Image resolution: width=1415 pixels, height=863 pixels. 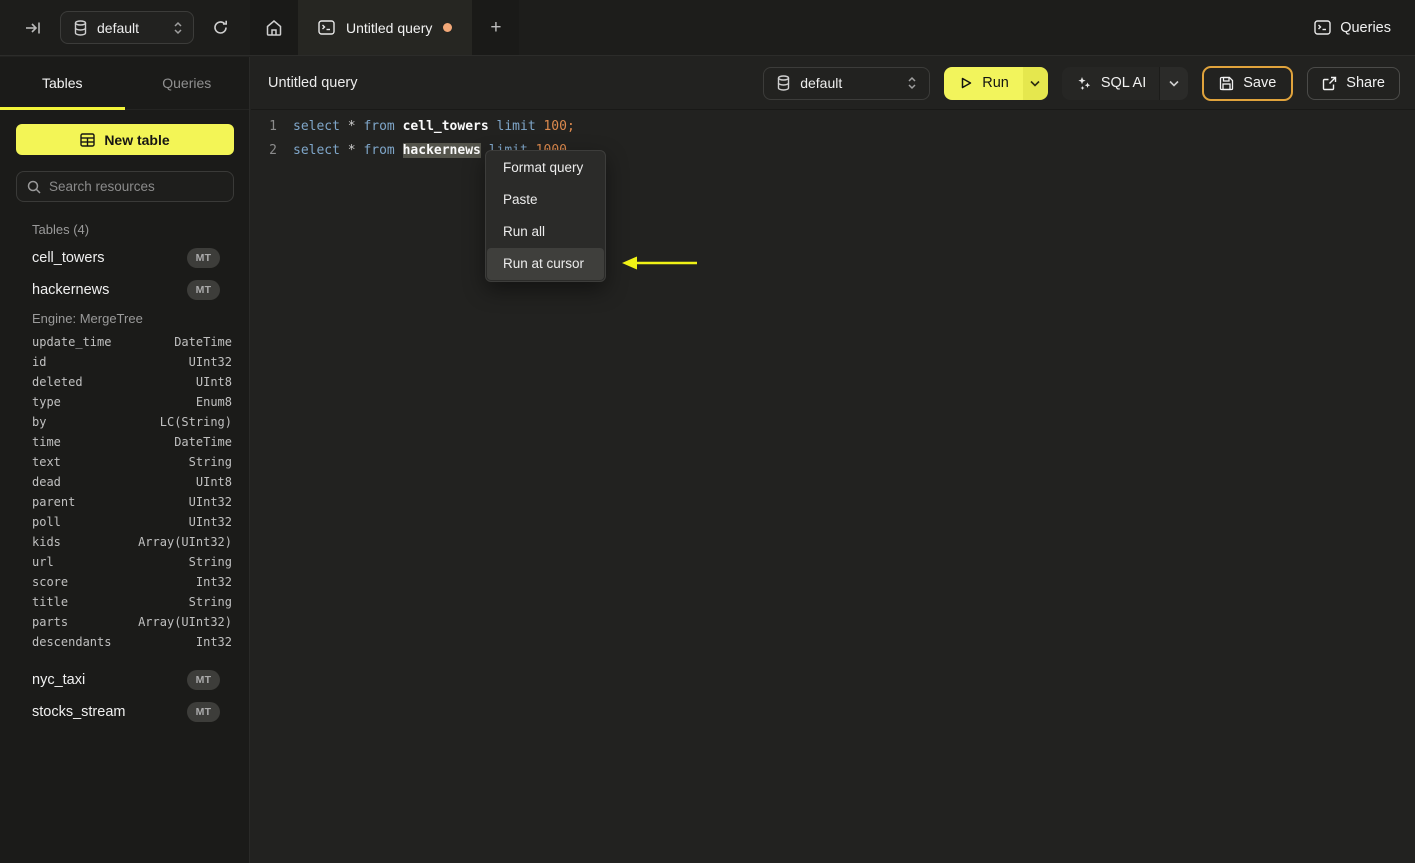 What do you see at coordinates (46, 402) in the screenshot?
I see `column-name: type` at bounding box center [46, 402].